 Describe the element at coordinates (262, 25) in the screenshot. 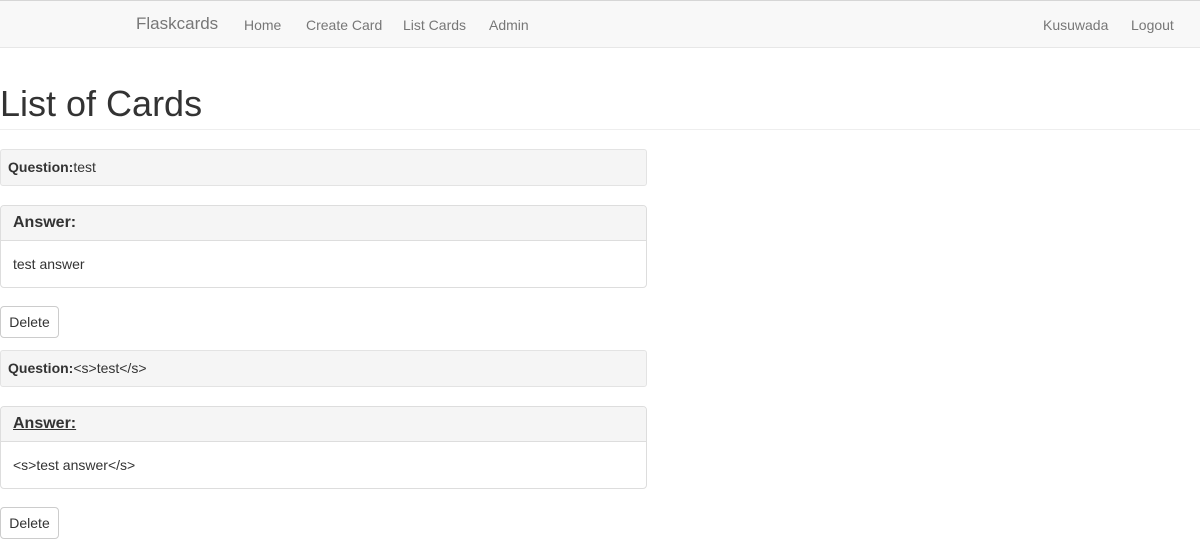

I see `nav-home: Home` at that location.